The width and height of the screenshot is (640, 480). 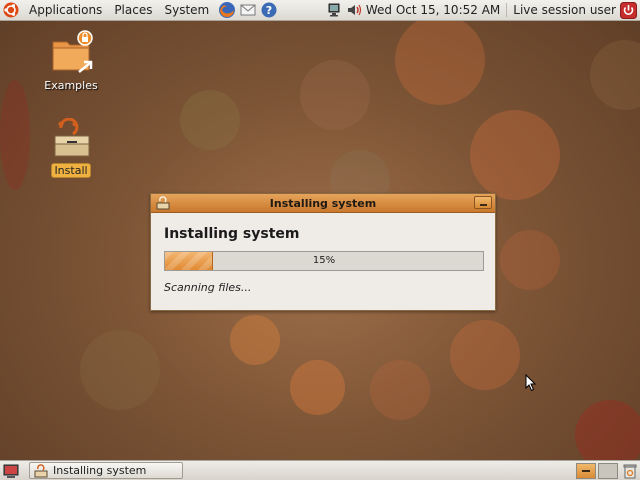 I want to click on dialog-heading: Installing system, so click(x=232, y=234).